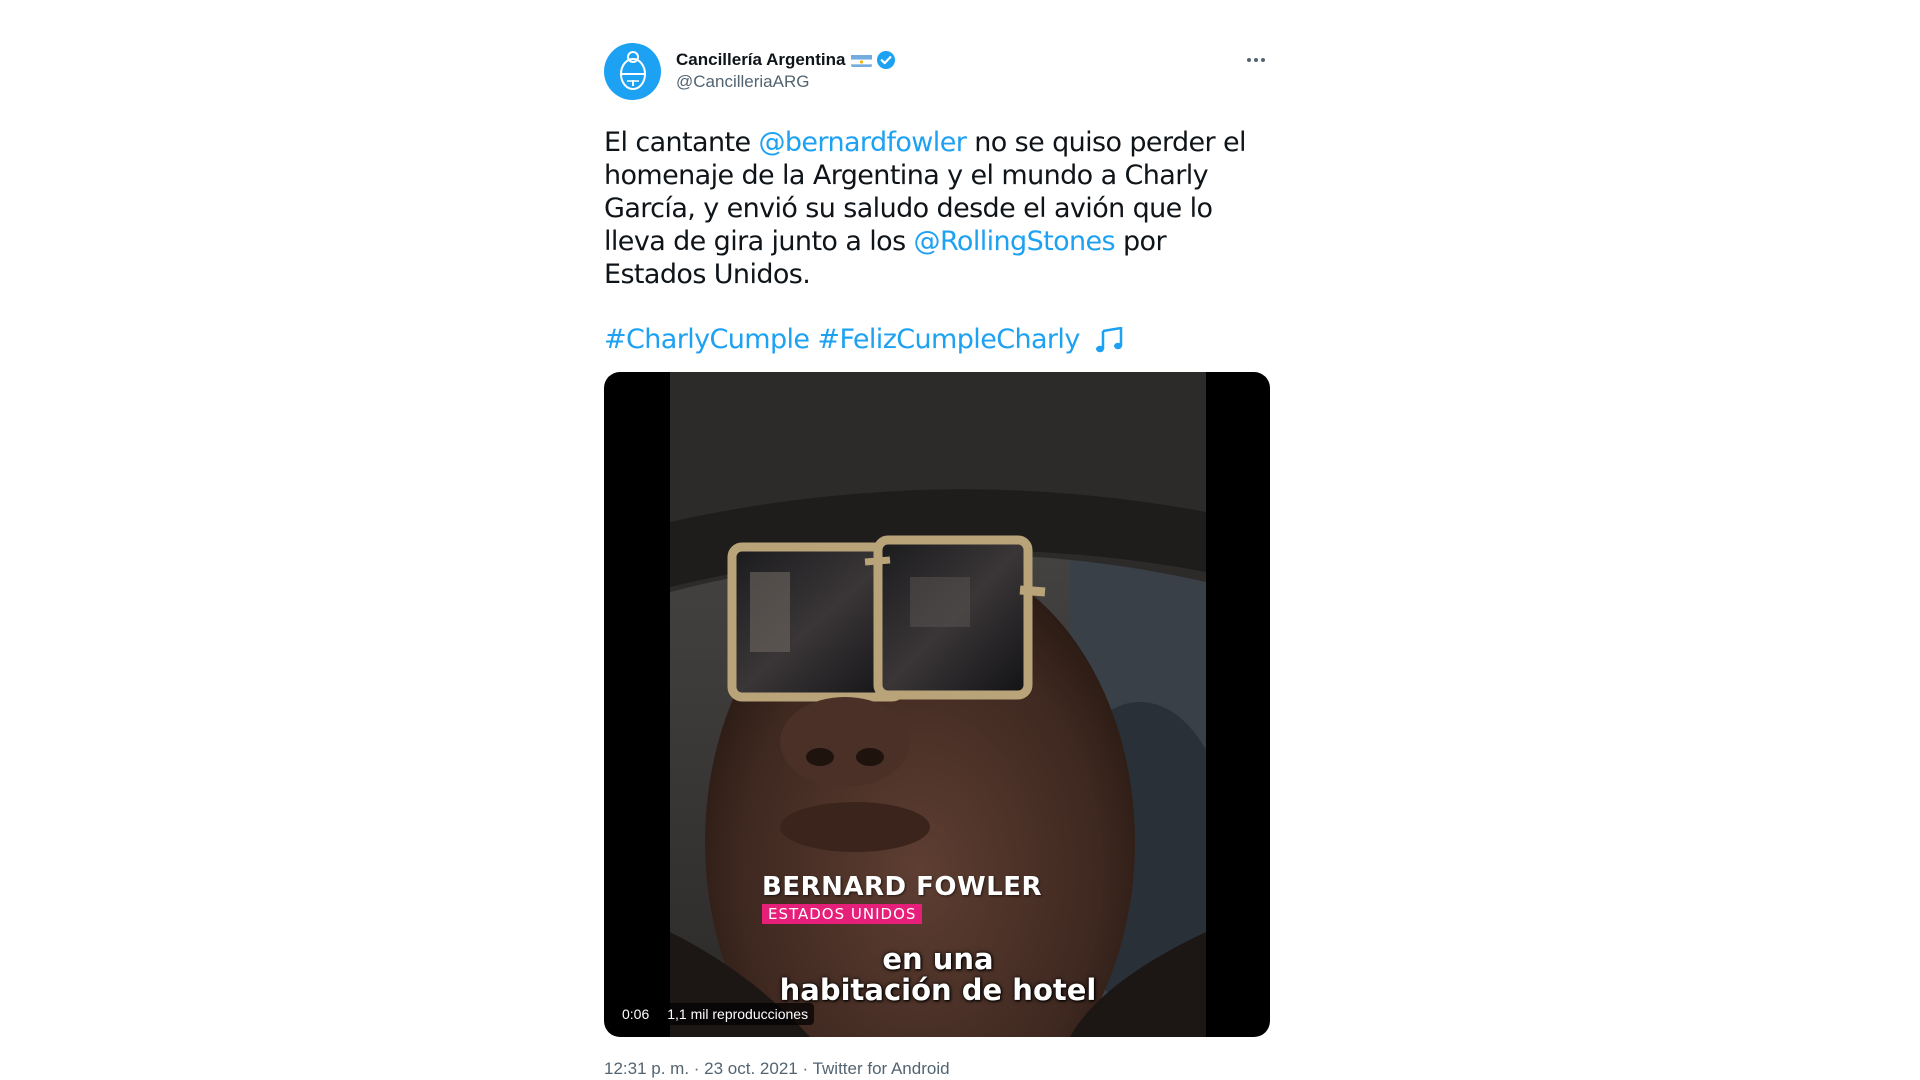 The image size is (1920, 1080). What do you see at coordinates (842, 914) in the screenshot?
I see `lower-third-country: ESTADOS UNIDOS` at bounding box center [842, 914].